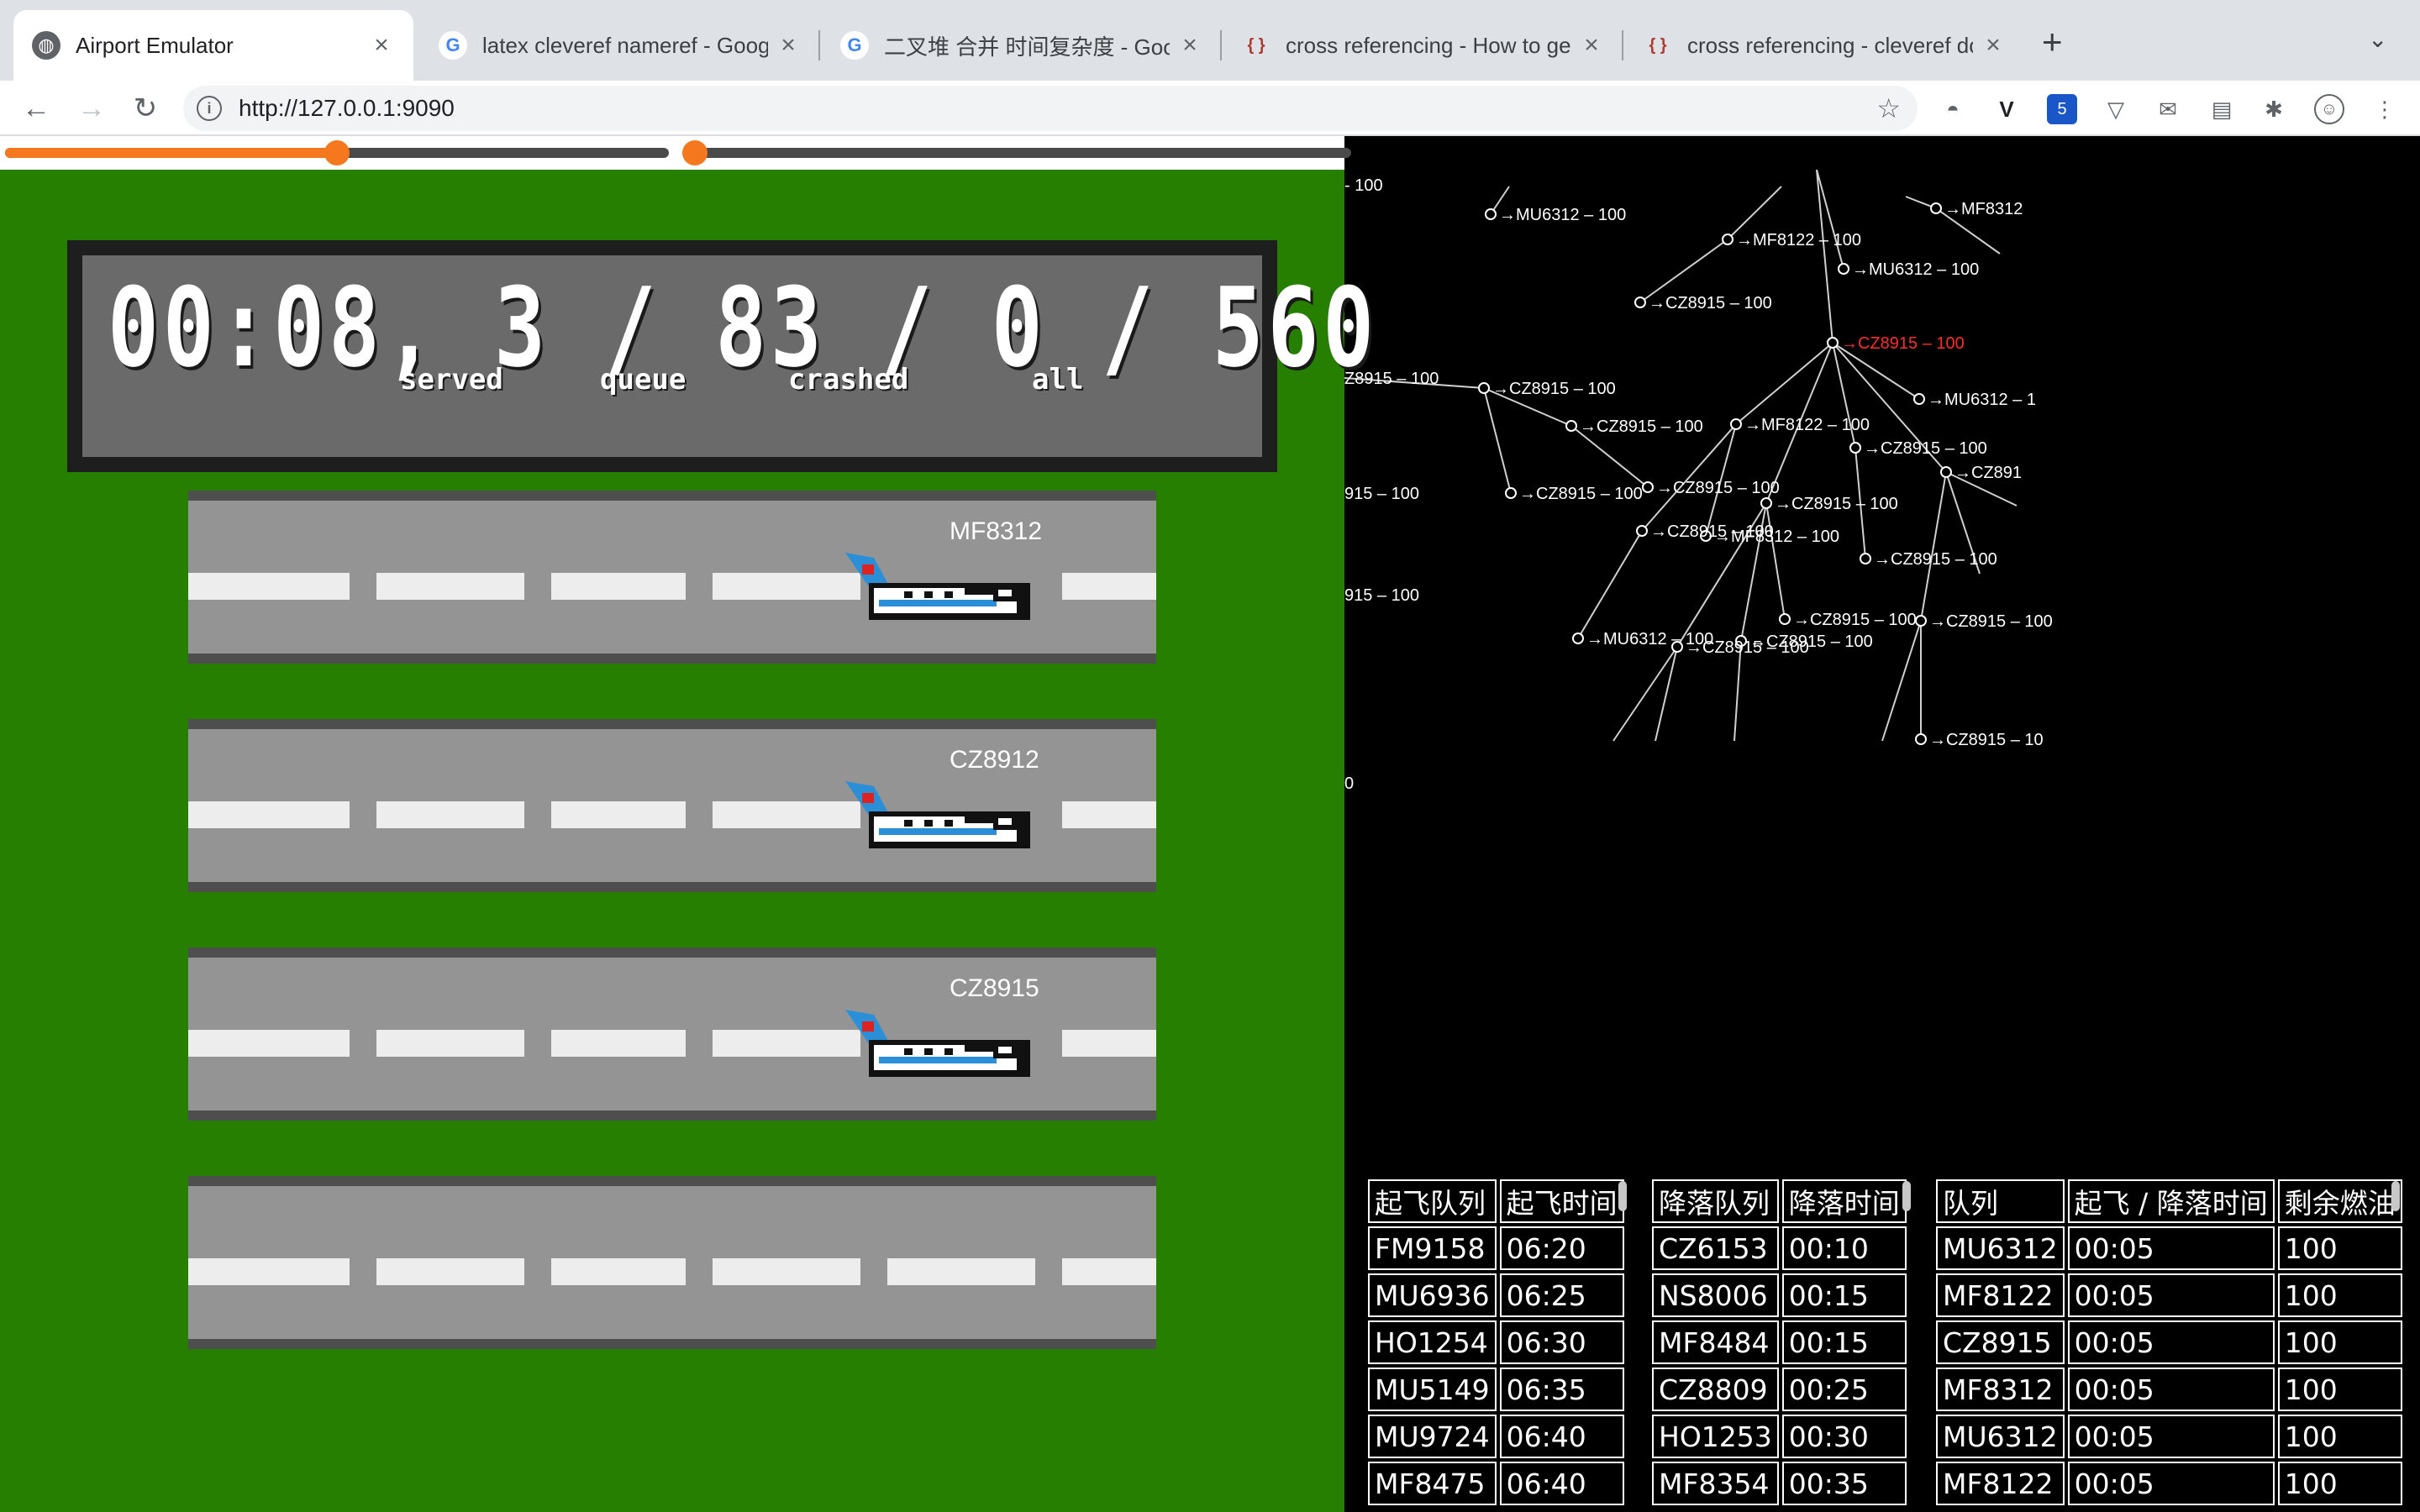  I want to click on address-bar: i http://127.0.0.1:9090 ☆, so click(1050, 108).